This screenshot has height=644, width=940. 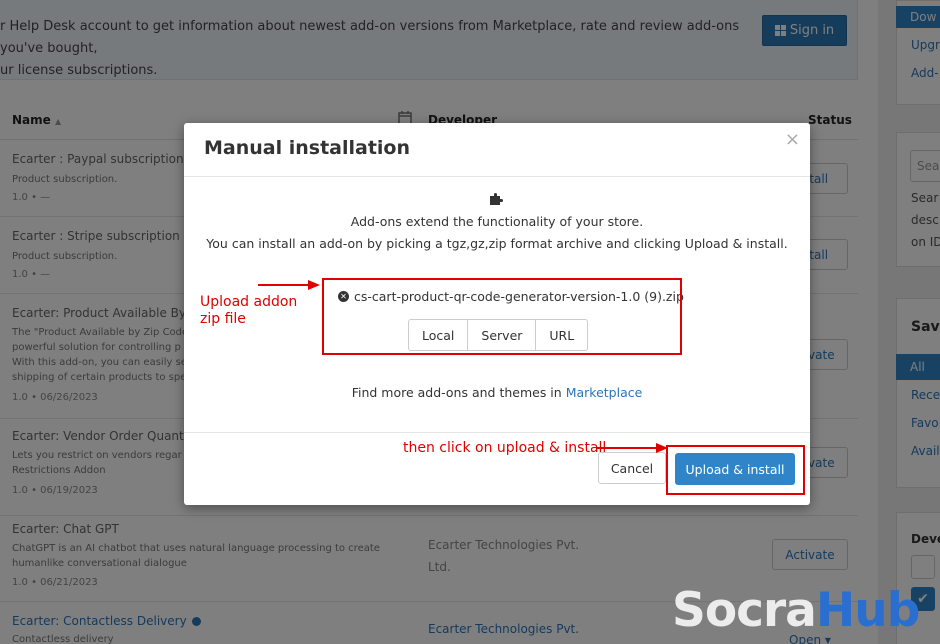 What do you see at coordinates (796, 610) in the screenshot?
I see `socrahub-watermark: SocraHub` at bounding box center [796, 610].